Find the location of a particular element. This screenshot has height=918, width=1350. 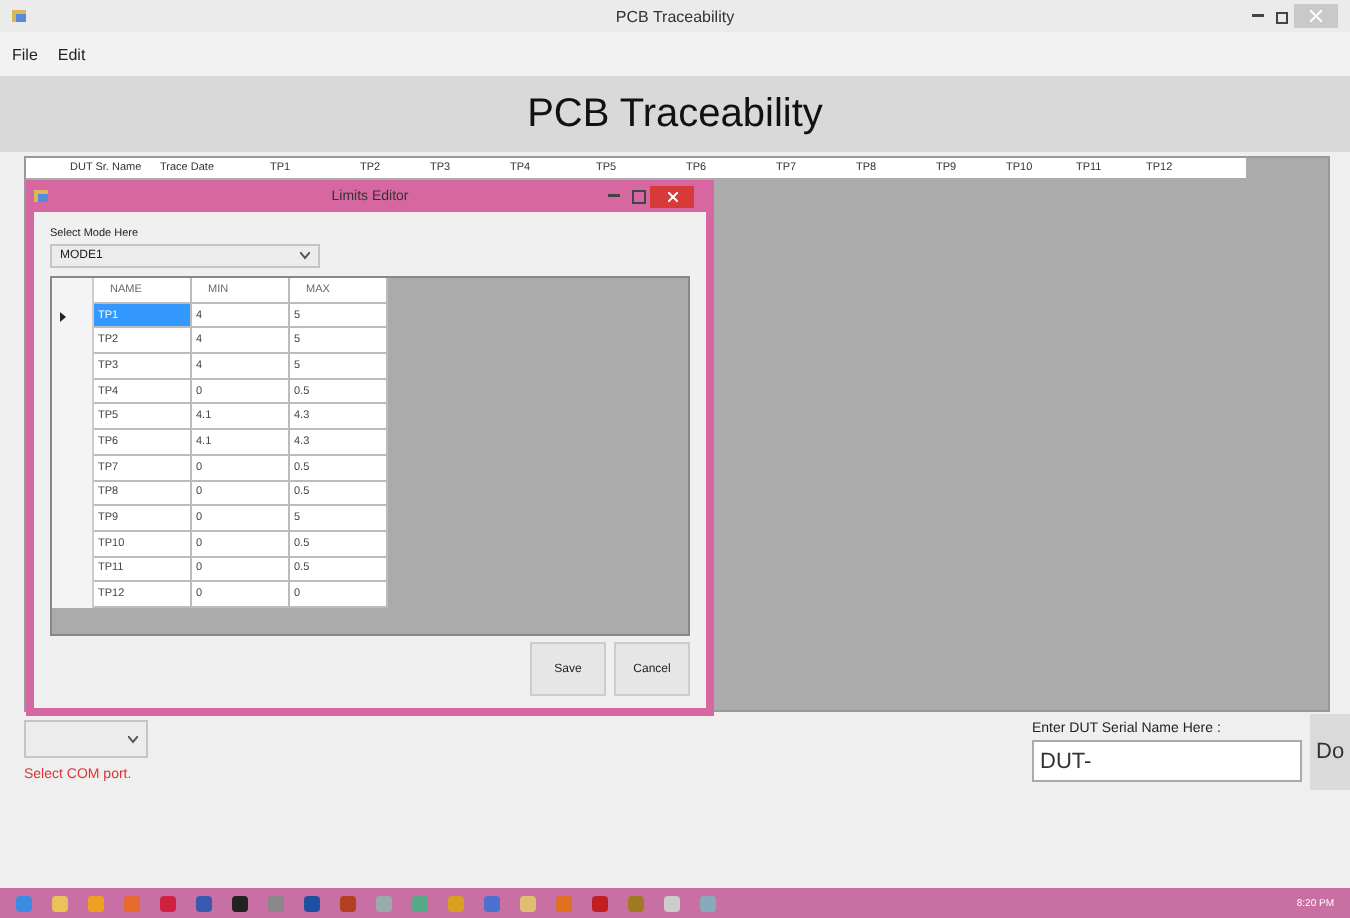

app-heading: PCB Traceability is located at coordinates (675, 114).